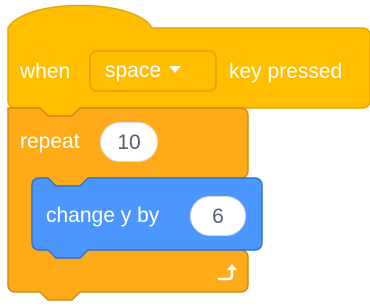  Describe the element at coordinates (218, 216) in the screenshot. I see `change-y-value-input: 6` at that location.